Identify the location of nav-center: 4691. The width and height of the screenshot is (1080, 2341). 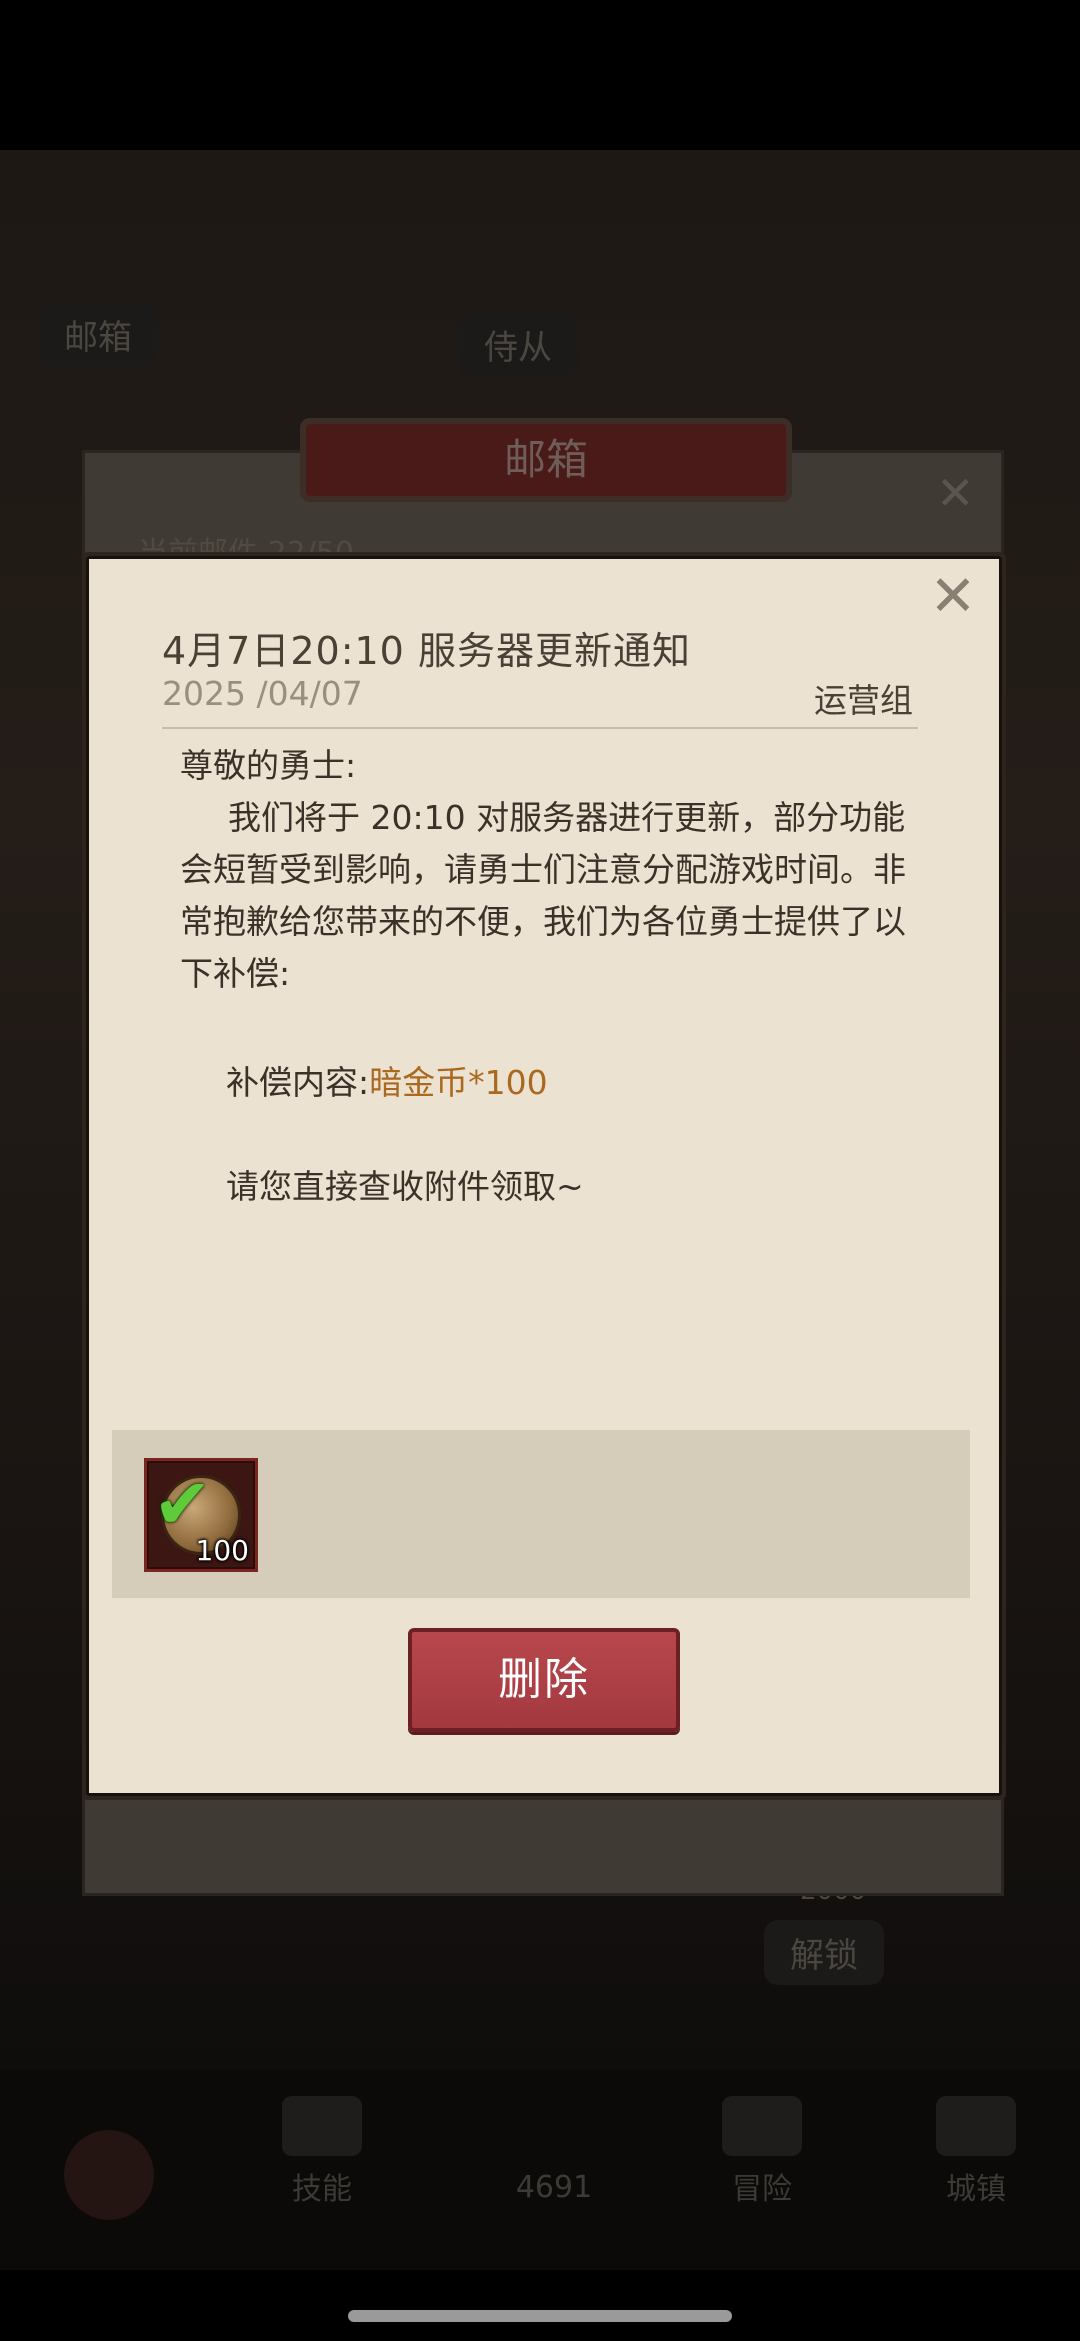
(554, 2187).